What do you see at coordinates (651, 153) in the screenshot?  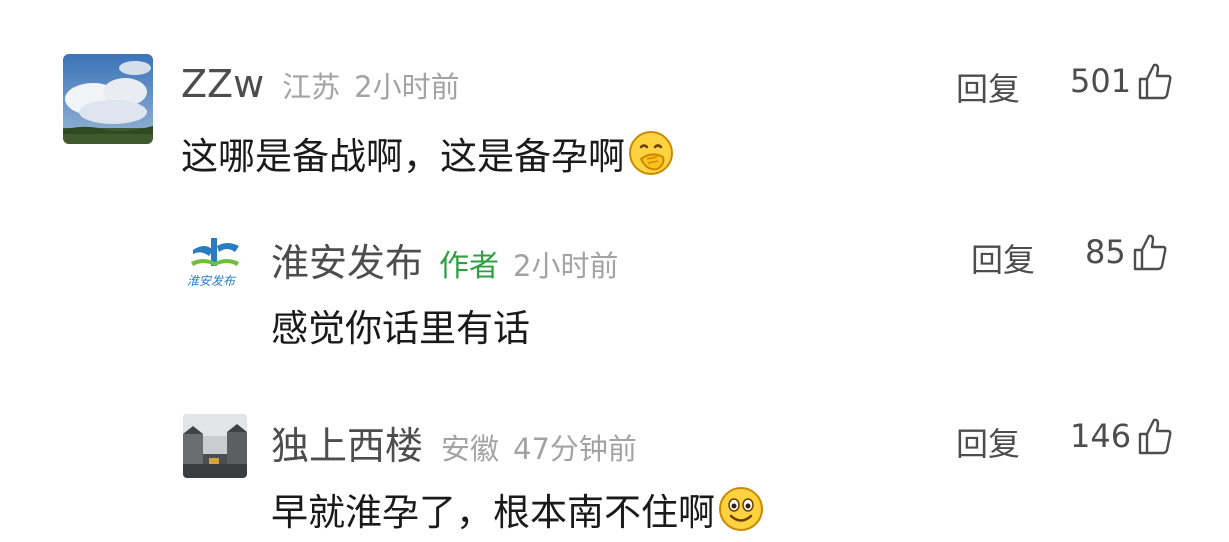 I see `hand-over-mouth-emoji` at bounding box center [651, 153].